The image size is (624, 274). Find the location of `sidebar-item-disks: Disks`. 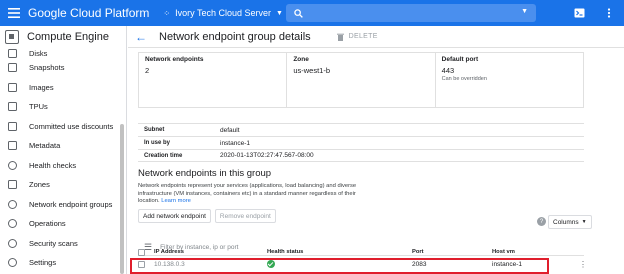

sidebar-item-disks: Disks is located at coordinates (63, 53).